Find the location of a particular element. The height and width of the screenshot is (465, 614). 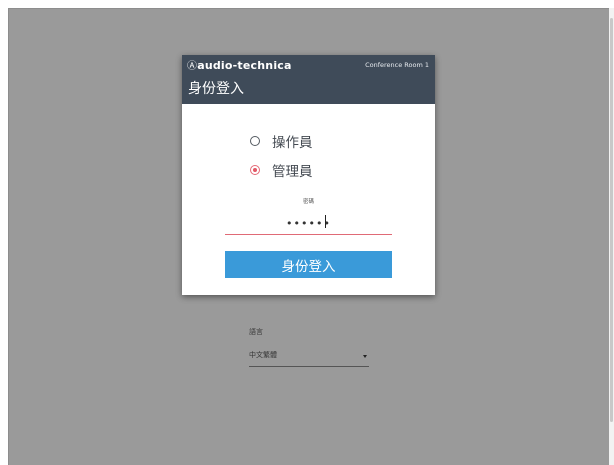

audio-technica-logo-icon: Ⓐ is located at coordinates (192, 66).